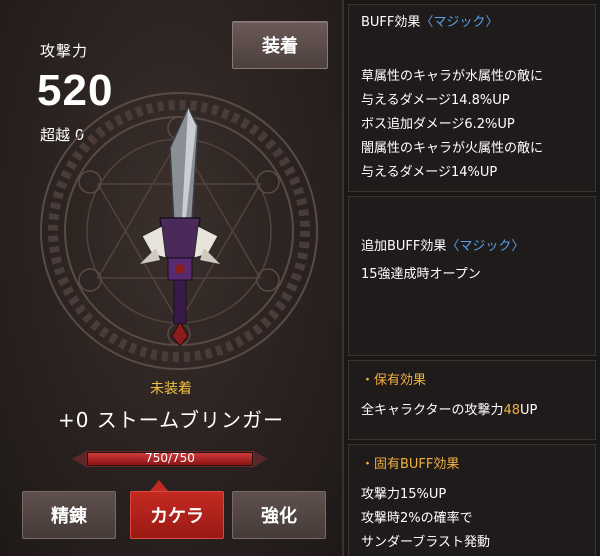 Image resolution: width=600 pixels, height=556 pixels. I want to click on durability-bar: 750/750, so click(170, 459).